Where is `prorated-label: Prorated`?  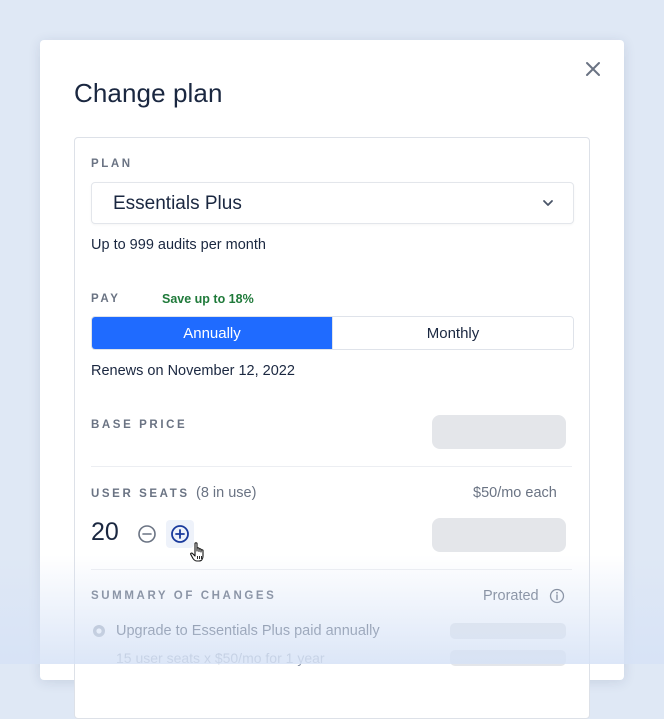
prorated-label: Prorated is located at coordinates (511, 596).